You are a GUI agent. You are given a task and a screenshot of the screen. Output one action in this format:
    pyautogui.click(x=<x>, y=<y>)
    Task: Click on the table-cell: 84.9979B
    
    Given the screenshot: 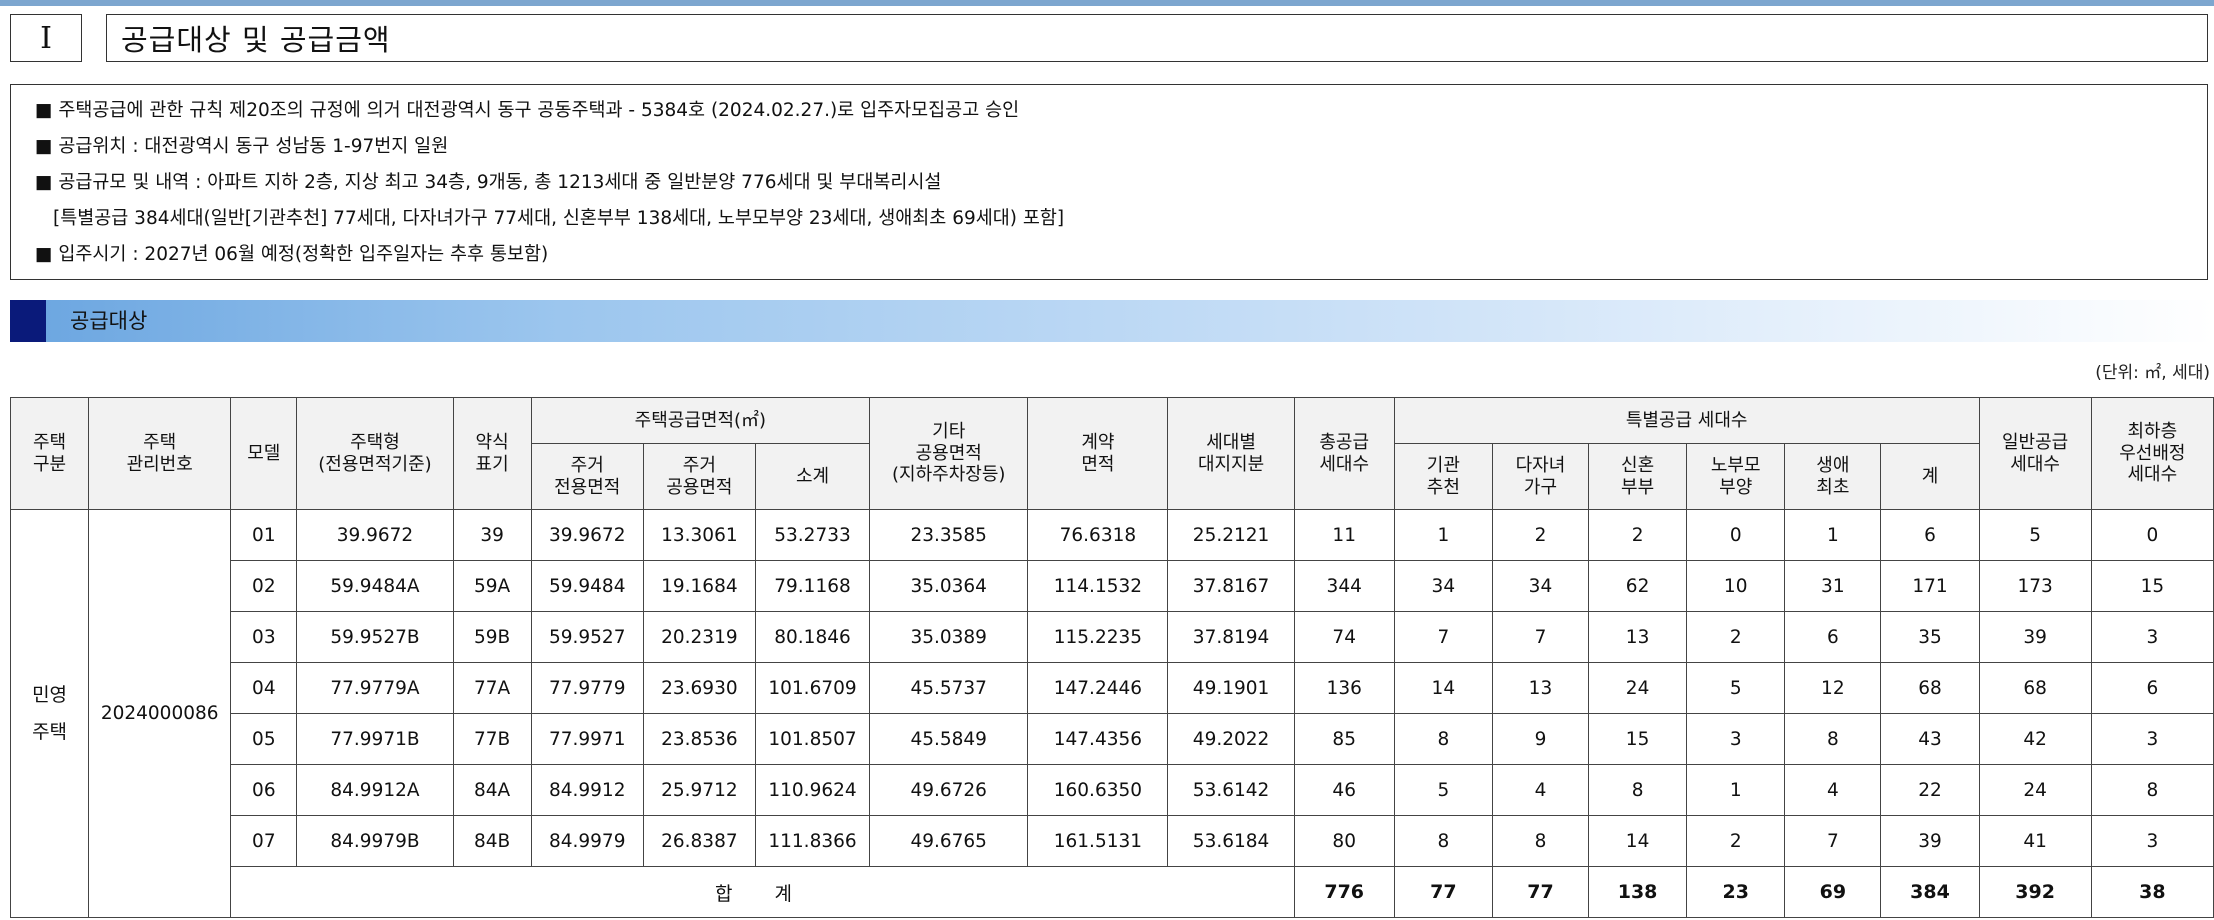 What is the action you would take?
    pyautogui.click(x=375, y=841)
    